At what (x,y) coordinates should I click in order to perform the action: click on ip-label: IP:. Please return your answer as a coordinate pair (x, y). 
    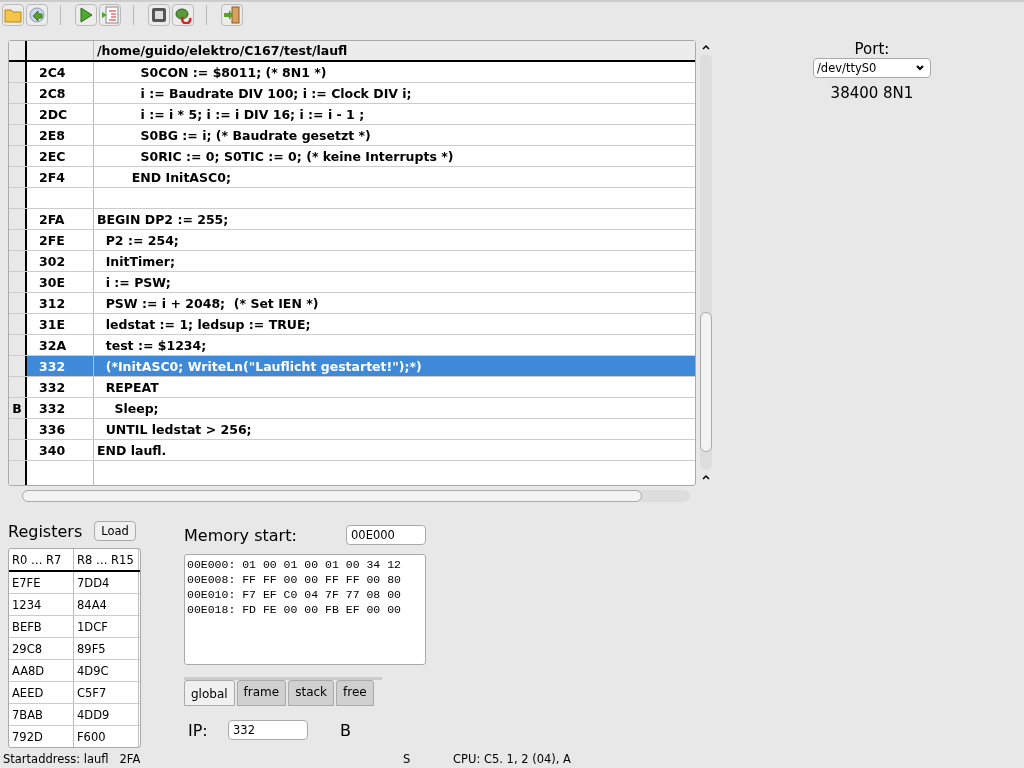
    Looking at the image, I should click on (198, 730).